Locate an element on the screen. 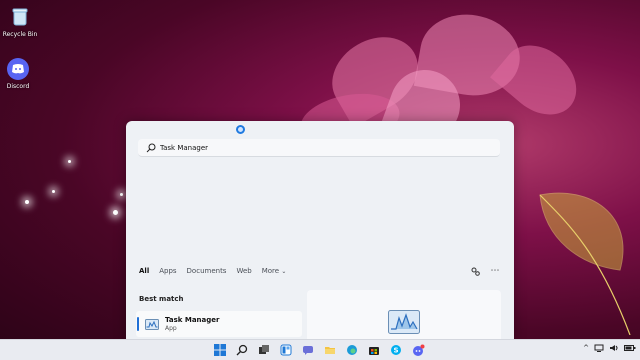 The height and width of the screenshot is (360, 640). tab-documents: Documents is located at coordinates (207, 272).